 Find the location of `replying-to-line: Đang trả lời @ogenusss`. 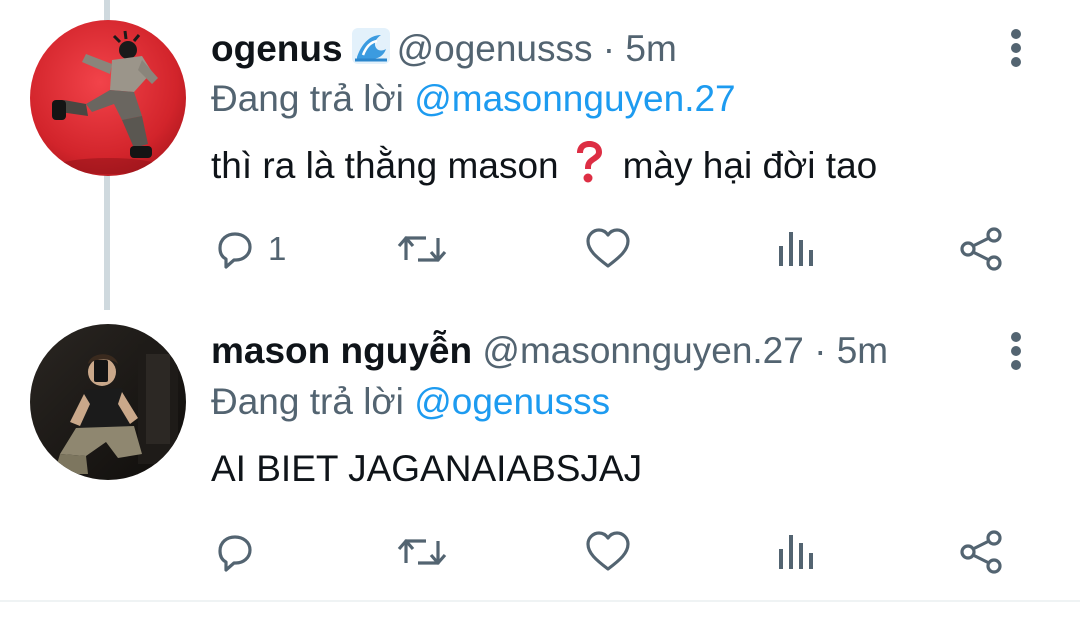

replying-to-line: Đang trả lời @ogenusss is located at coordinates (410, 402).